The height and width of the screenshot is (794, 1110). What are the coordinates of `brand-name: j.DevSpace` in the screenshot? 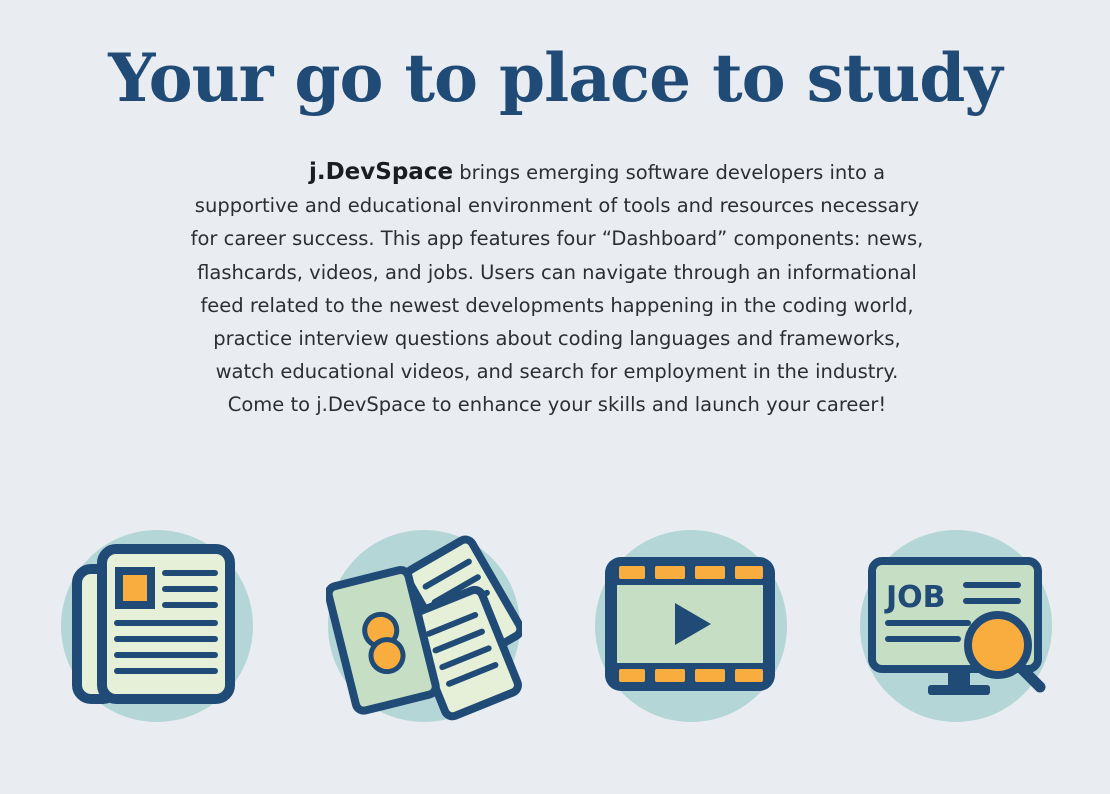 It's located at (381, 172).